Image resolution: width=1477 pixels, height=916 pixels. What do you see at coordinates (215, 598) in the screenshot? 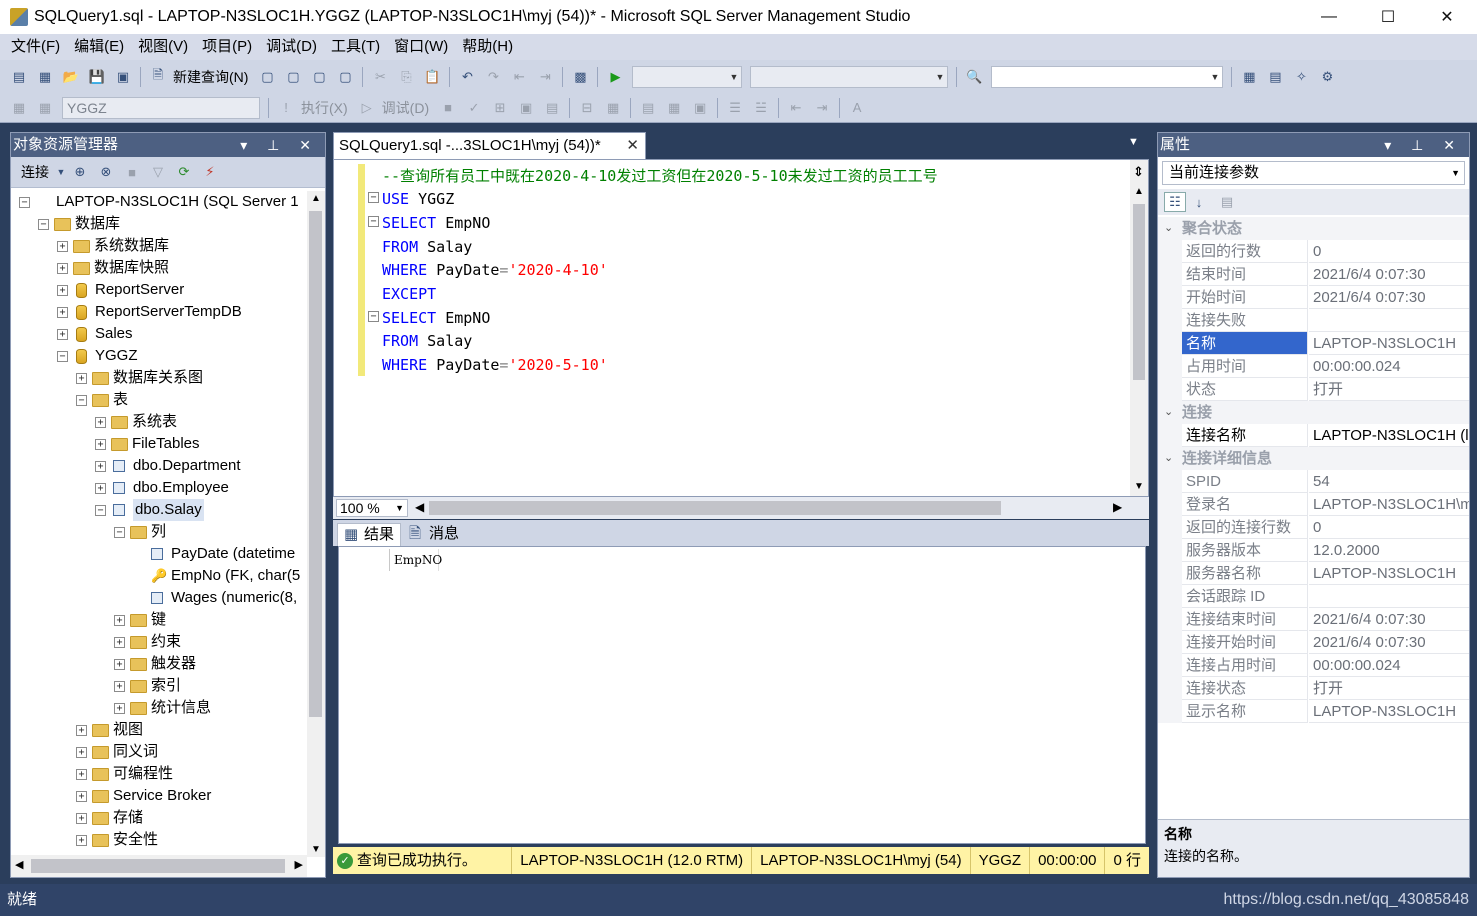
I see `tree-node: Wages (numeric(8,` at bounding box center [215, 598].